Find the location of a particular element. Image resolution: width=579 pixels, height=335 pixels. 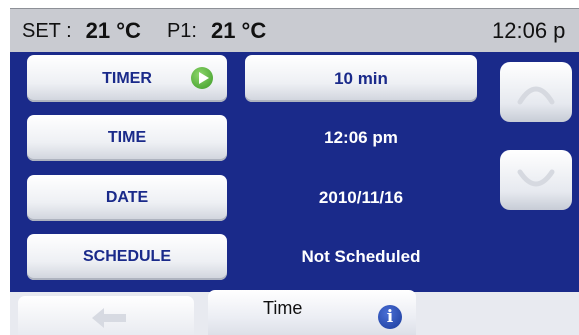

date-value: 2010/11/16 is located at coordinates (361, 197).